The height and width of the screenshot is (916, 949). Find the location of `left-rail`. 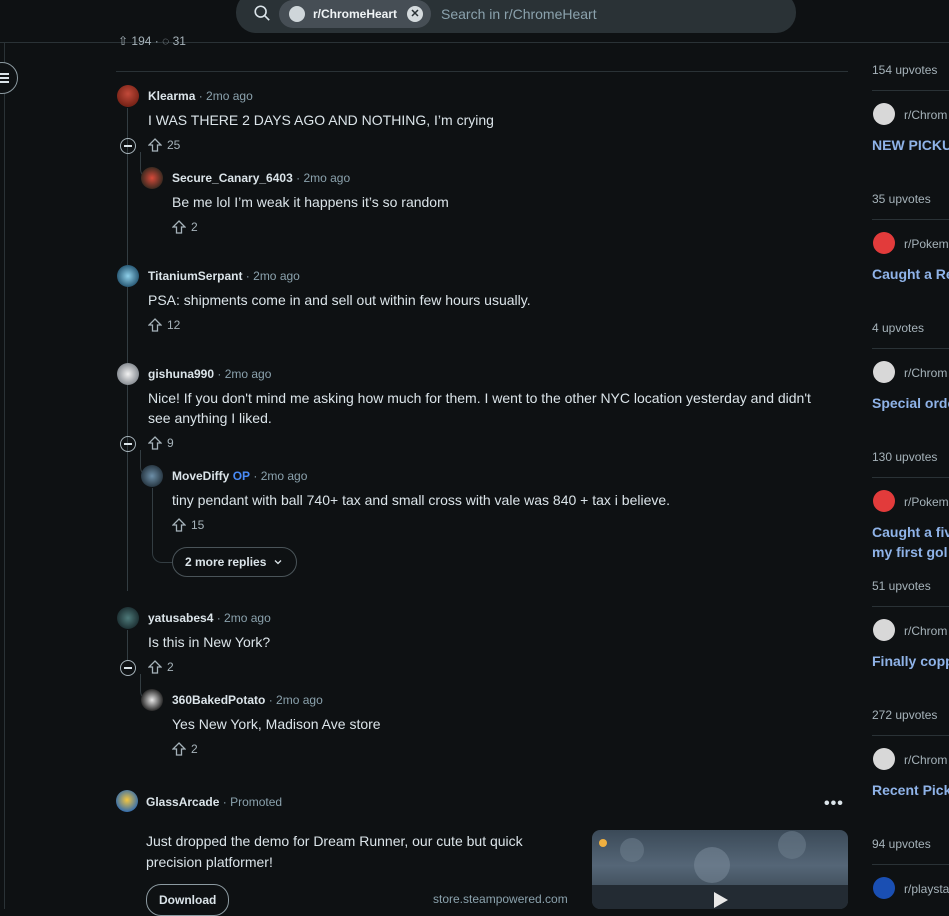

left-rail is located at coordinates (2, 475).